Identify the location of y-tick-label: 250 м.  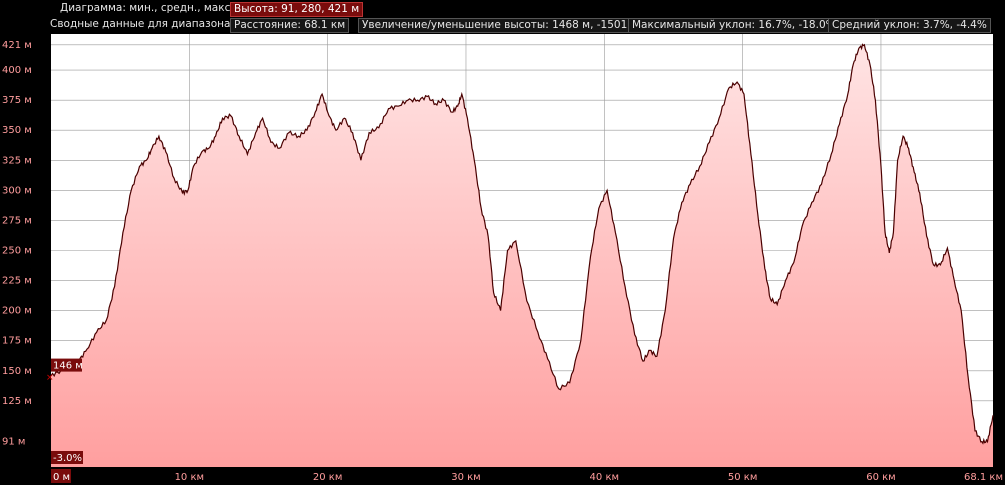
(17, 251).